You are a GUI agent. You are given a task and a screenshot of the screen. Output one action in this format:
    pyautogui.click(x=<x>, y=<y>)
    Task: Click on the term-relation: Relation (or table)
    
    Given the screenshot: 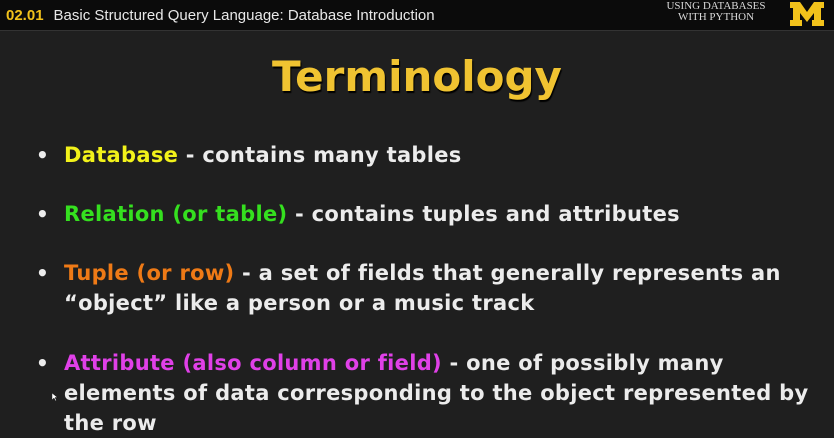 What is the action you would take?
    pyautogui.click(x=176, y=214)
    